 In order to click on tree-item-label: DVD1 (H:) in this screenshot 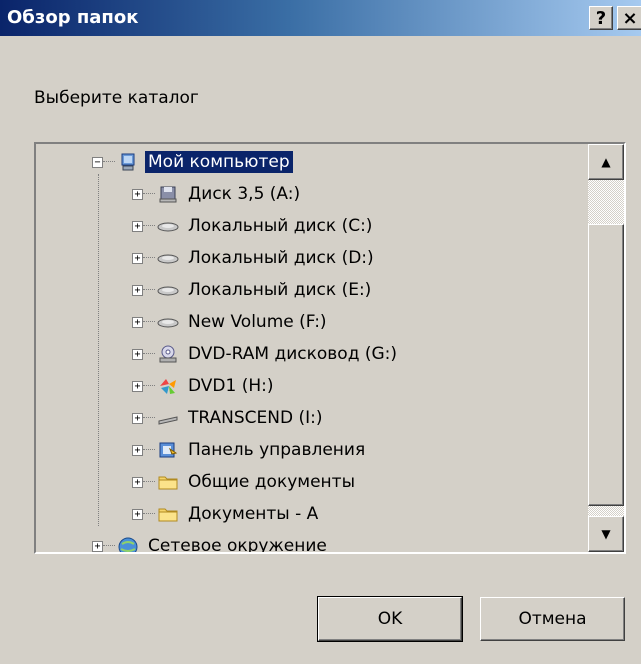, I will do `click(231, 386)`.